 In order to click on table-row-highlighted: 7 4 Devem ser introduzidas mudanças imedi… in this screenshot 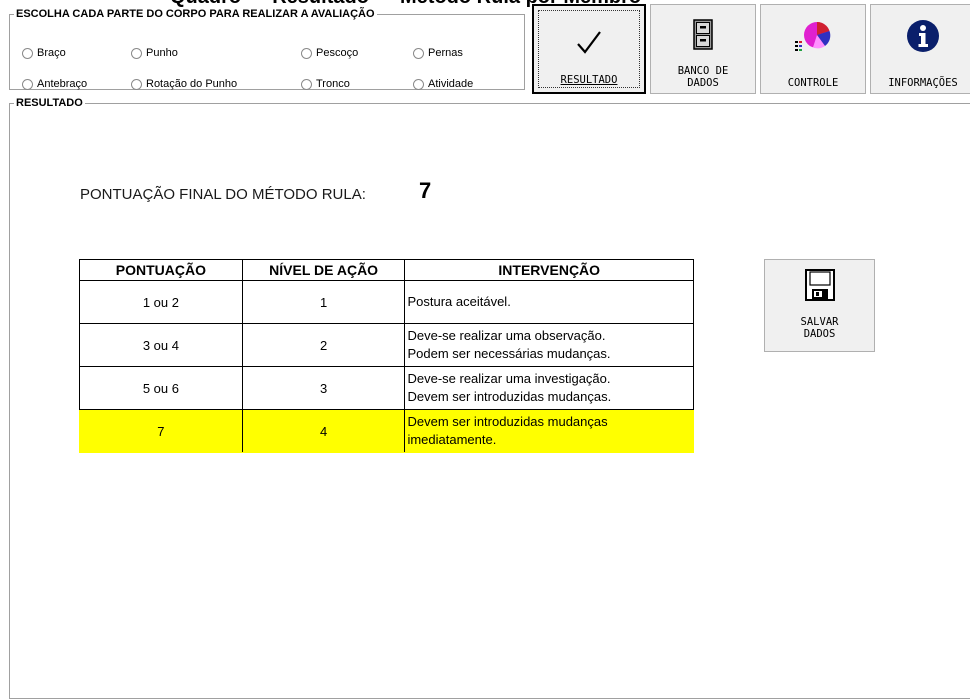, I will do `click(386, 431)`.